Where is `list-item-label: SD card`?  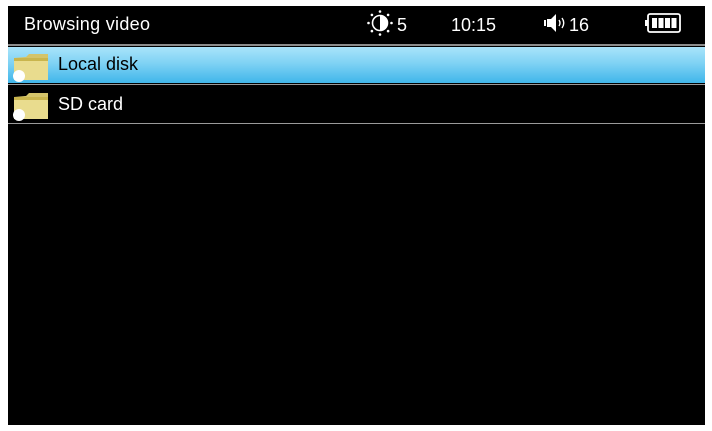
list-item-label: SD card is located at coordinates (91, 104).